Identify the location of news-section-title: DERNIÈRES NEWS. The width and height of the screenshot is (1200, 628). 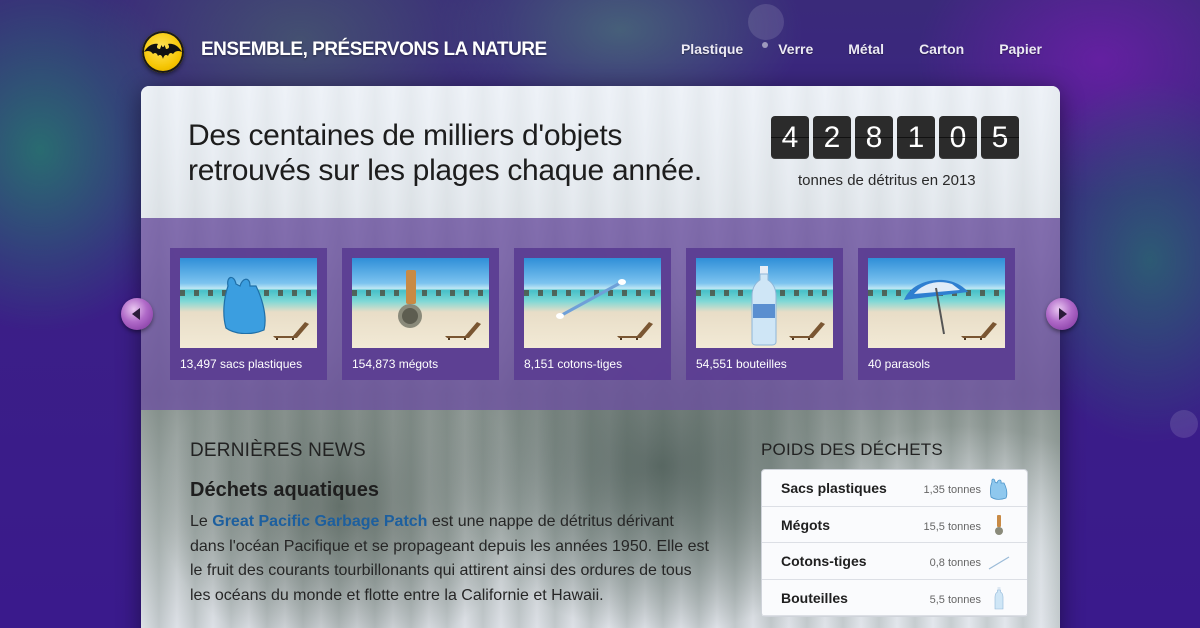
(278, 450).